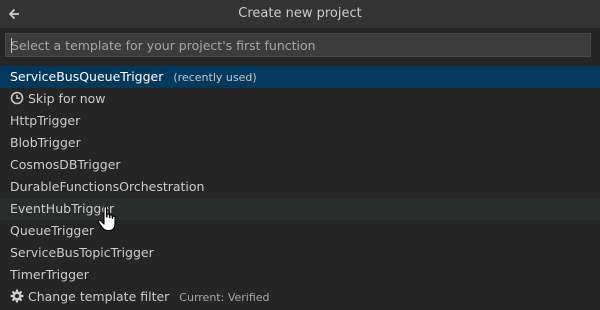 The height and width of the screenshot is (310, 600). I want to click on gear-icon, so click(17, 295).